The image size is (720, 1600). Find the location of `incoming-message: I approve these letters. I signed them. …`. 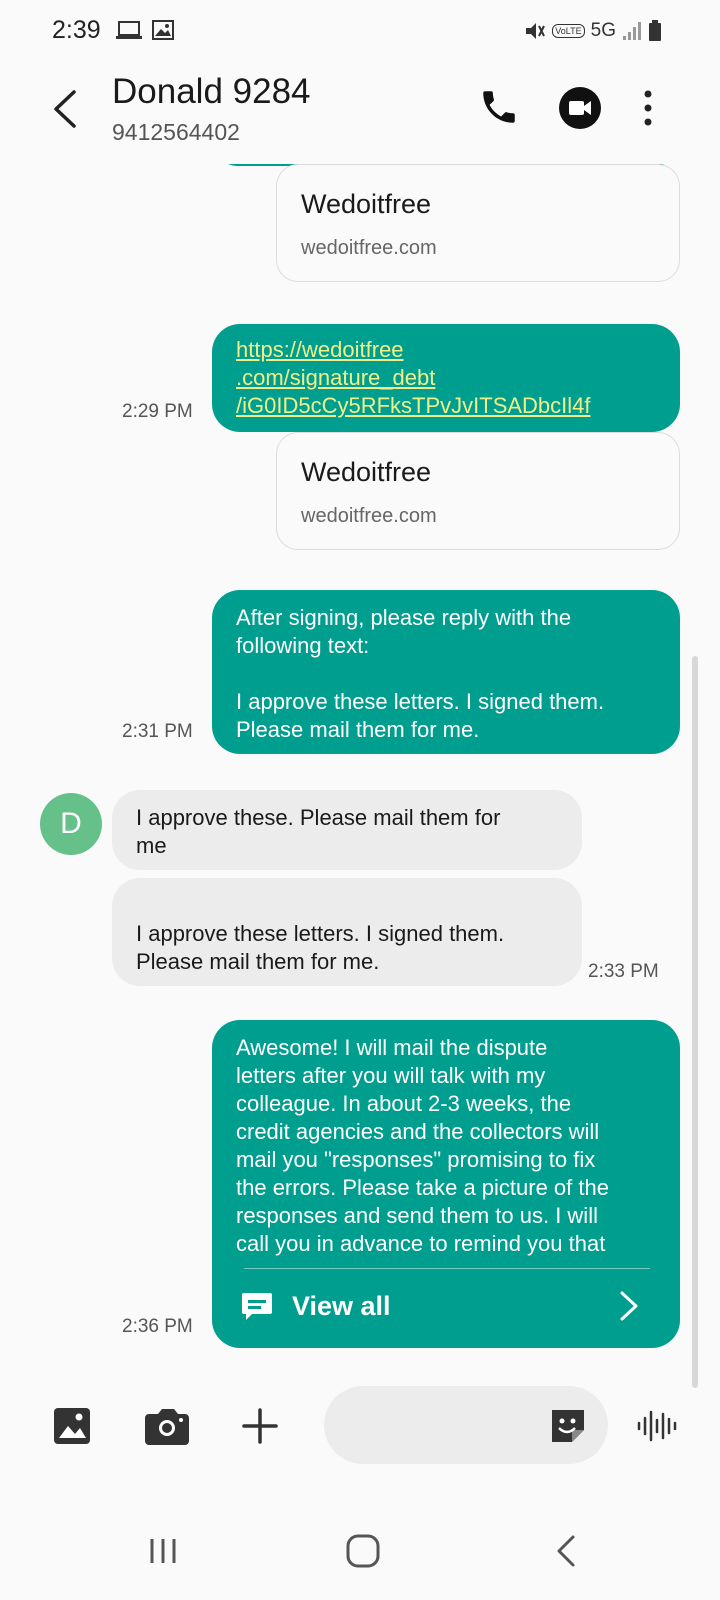

incoming-message: I approve these letters. I signed them. … is located at coordinates (347, 932).